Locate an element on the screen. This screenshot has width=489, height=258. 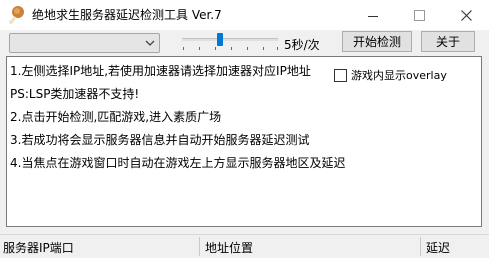
info-line: 2.点击开始检测,匹配游戏,进入素质广场 is located at coordinates (116, 117).